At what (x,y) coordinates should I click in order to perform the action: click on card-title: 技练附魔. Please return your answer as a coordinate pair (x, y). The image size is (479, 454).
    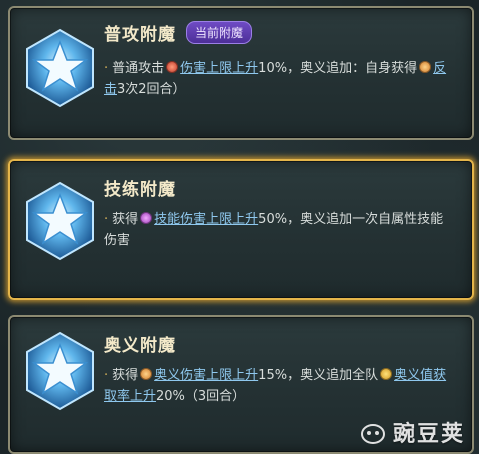
    Looking at the image, I should click on (140, 190).